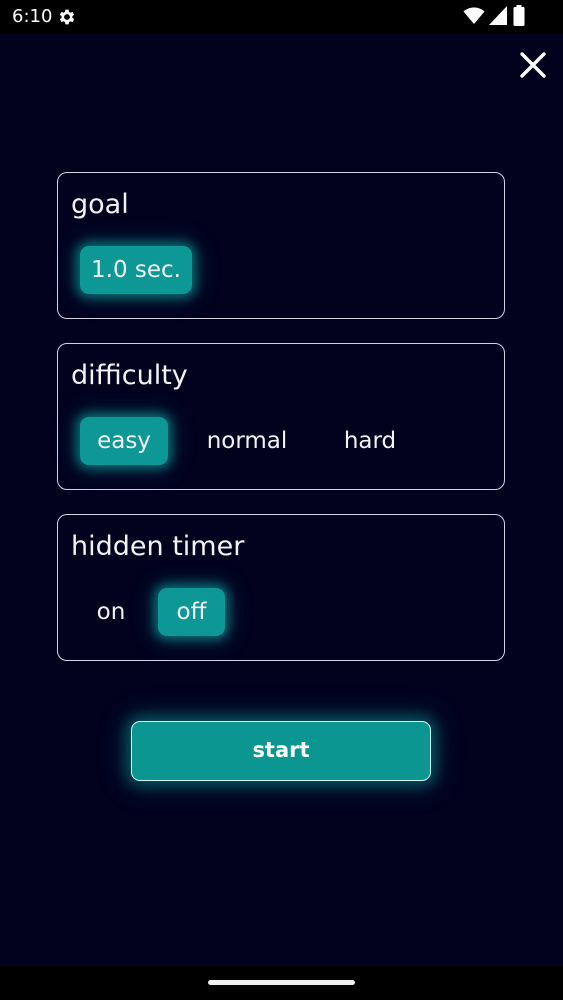 The width and height of the screenshot is (563, 1000). I want to click on start-button: start, so click(281, 751).